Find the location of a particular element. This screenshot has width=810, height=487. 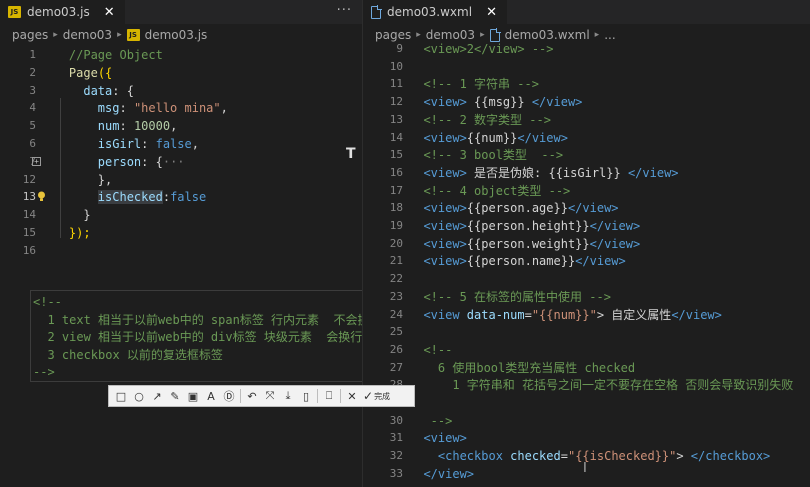

code-line: 13 isChecked:false is located at coordinates (181, 197).